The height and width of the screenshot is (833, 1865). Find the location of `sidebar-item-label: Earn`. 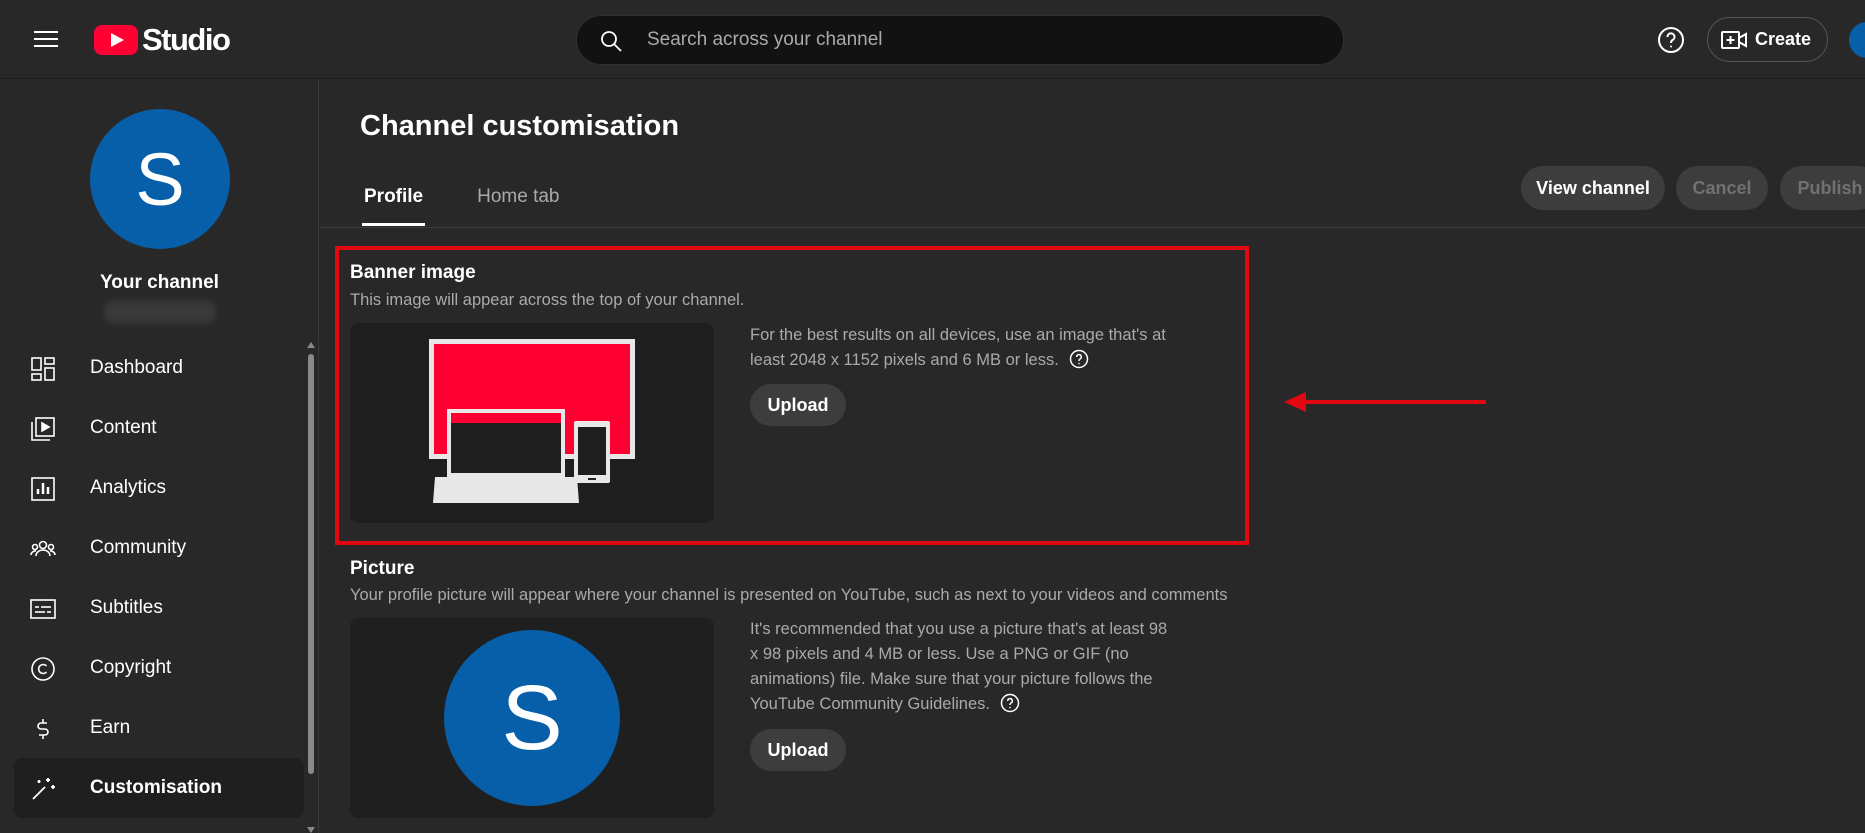

sidebar-item-label: Earn is located at coordinates (110, 727).